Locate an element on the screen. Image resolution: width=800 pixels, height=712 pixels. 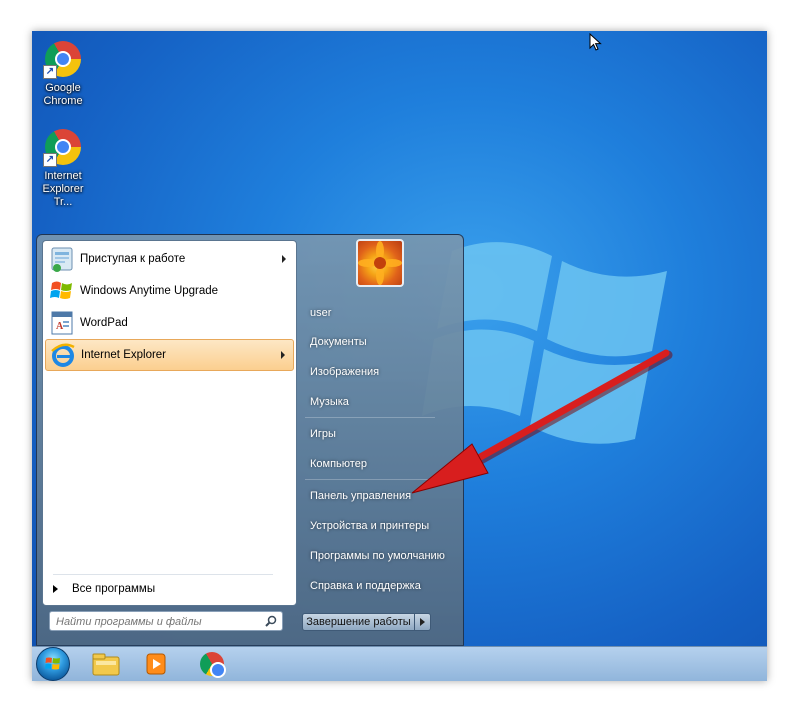
start-link-user: user is located at coordinates (383, 313).